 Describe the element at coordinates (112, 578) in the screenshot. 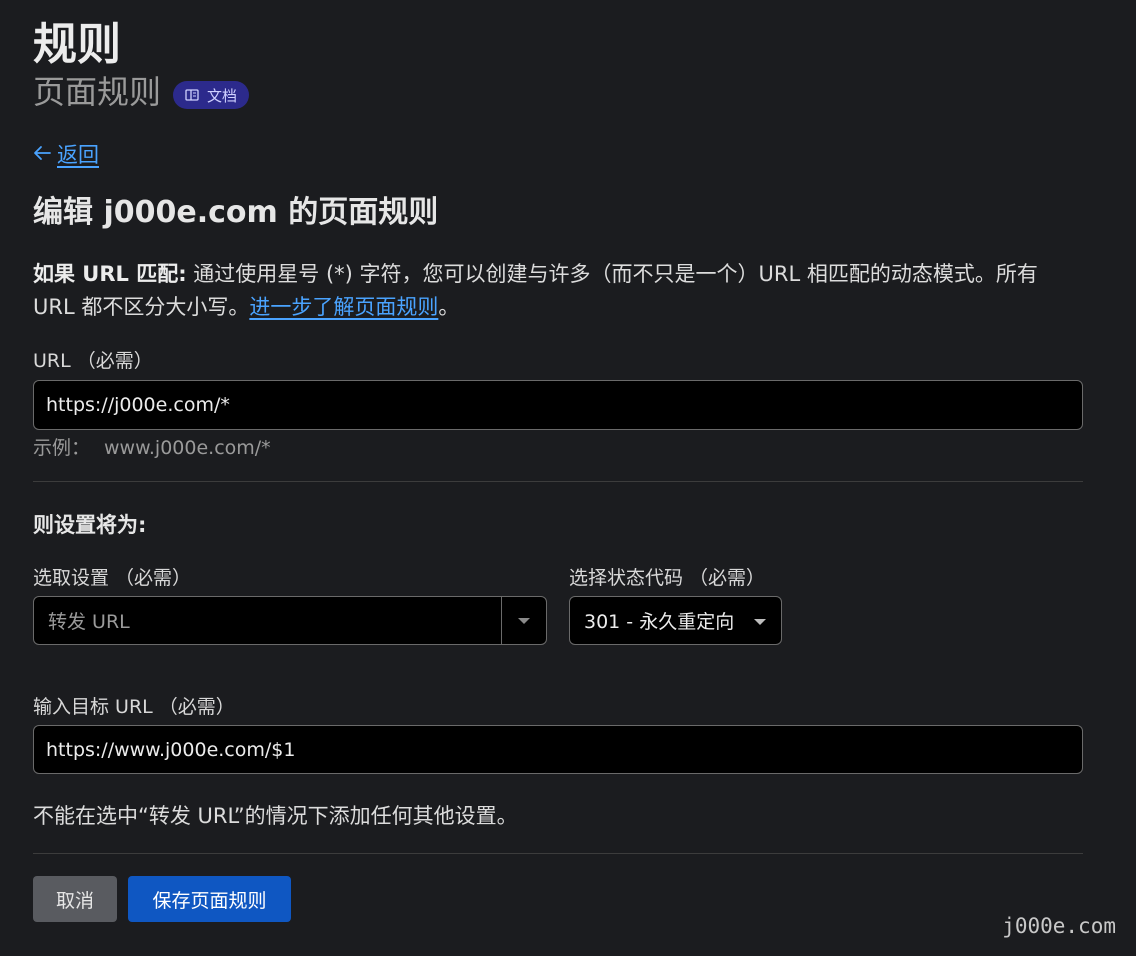

I see `setting-select-label: 选取设置 （必需）` at that location.